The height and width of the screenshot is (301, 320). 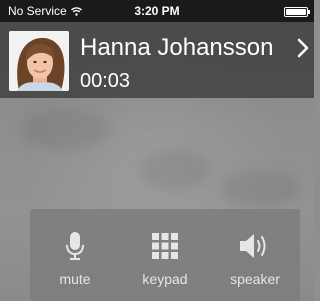 I want to click on status-bar: No Service 3:20 PM, so click(x=157, y=11).